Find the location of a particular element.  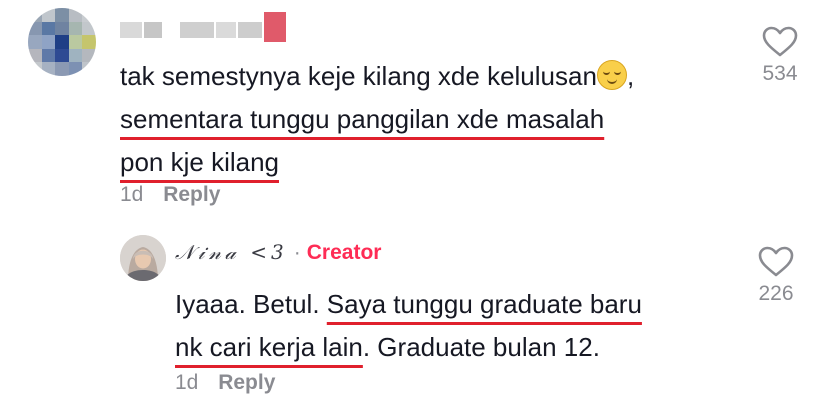

relieved-face-emoji-icon is located at coordinates (611, 75).